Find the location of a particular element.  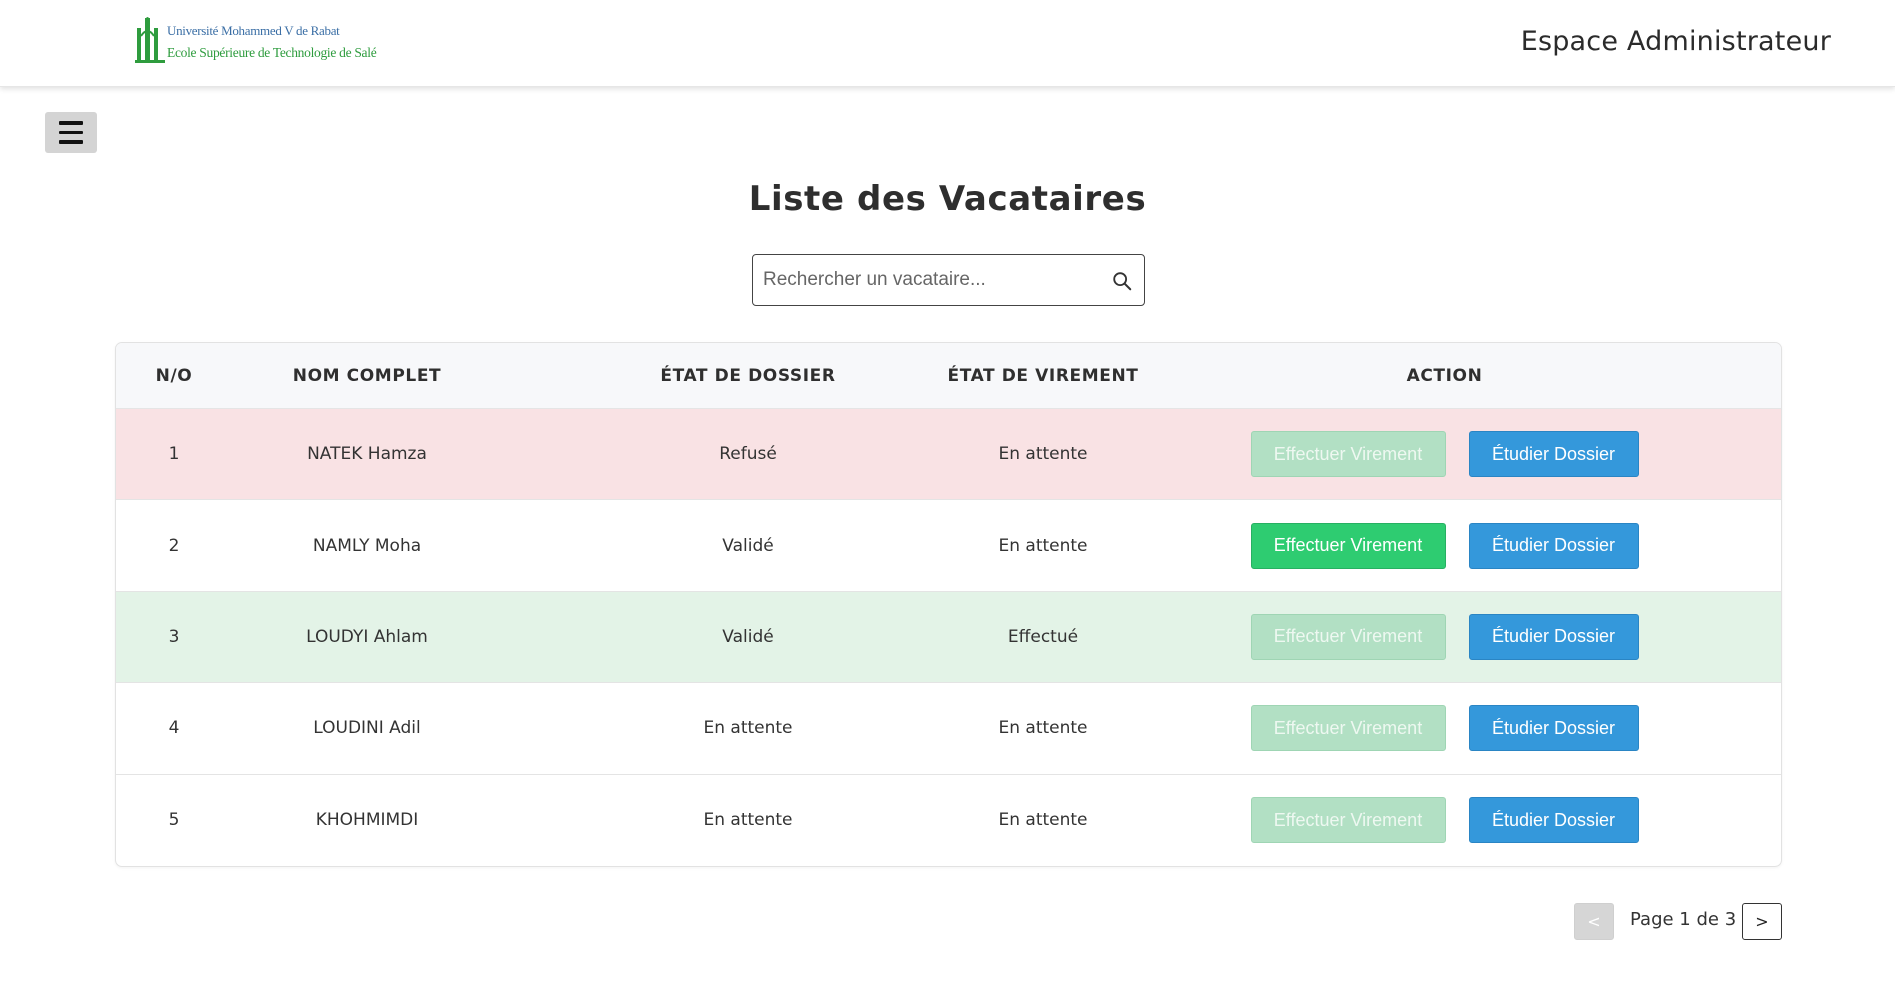

header-nom-complet: NOM COMPLET is located at coordinates (367, 376).